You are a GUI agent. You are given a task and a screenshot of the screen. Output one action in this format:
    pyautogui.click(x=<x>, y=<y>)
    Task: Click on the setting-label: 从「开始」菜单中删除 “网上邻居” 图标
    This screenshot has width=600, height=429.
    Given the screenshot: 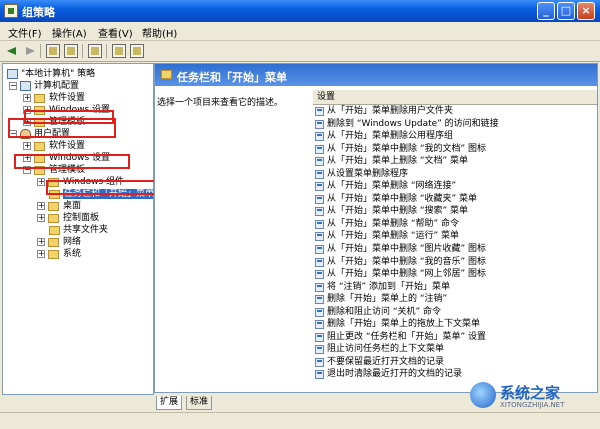 What is the action you would take?
    pyautogui.click(x=407, y=274)
    